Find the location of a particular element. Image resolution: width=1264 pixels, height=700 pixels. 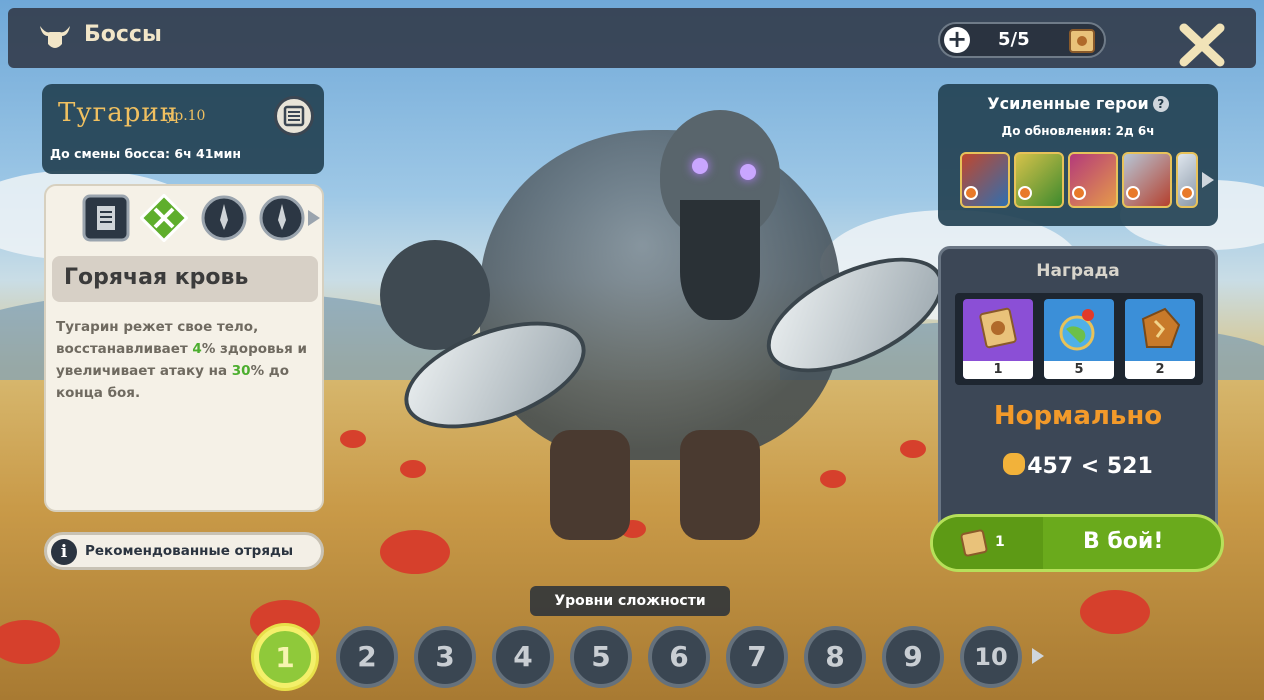

difficulty-level-10: 10 is located at coordinates (991, 657).